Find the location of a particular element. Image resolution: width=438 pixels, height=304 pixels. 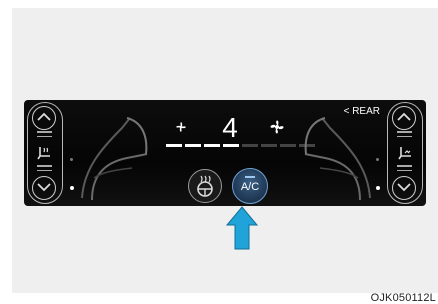

ac-button-label: A/C is located at coordinates (250, 187).